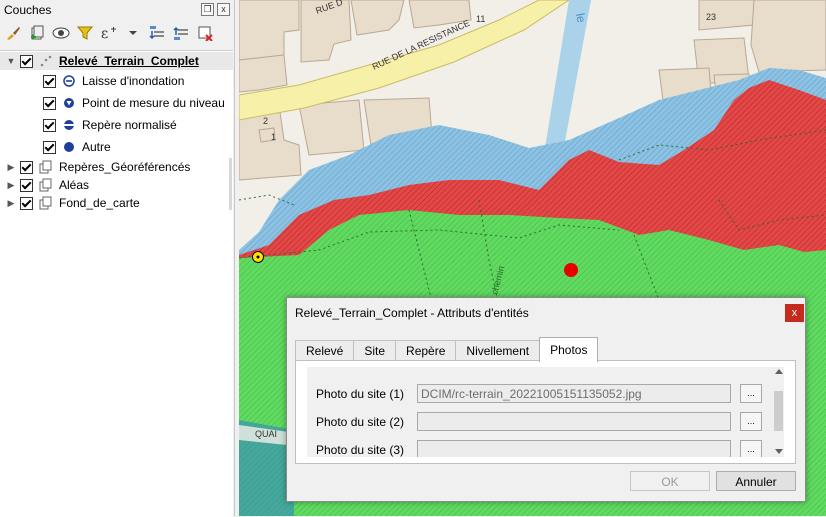  What do you see at coordinates (11, 61) in the screenshot?
I see `expanded-arrow-icon: ▼` at bounding box center [11, 61].